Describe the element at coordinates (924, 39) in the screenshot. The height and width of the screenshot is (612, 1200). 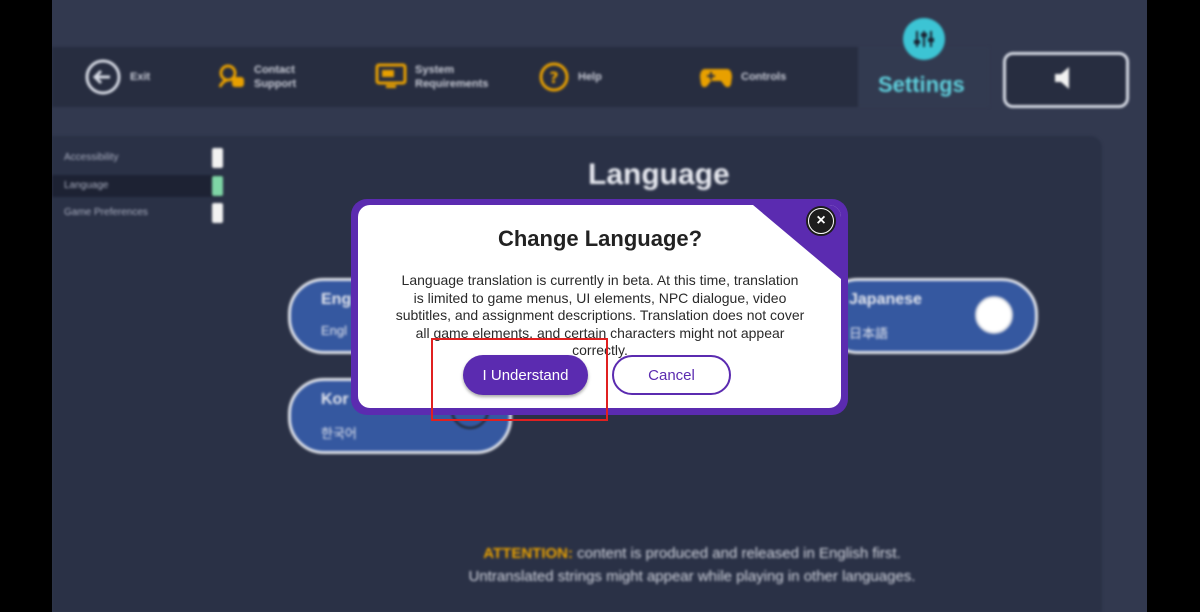
I see `settings-sliders-icon` at that location.